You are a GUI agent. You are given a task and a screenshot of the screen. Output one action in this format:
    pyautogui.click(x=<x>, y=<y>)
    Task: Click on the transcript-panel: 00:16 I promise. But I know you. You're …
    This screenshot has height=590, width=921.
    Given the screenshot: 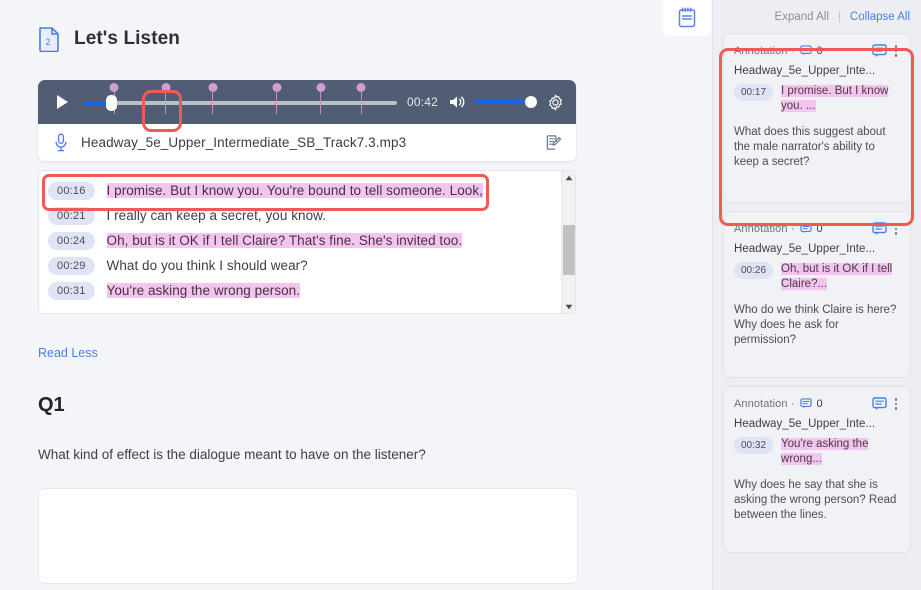 What is the action you would take?
    pyautogui.click(x=307, y=242)
    